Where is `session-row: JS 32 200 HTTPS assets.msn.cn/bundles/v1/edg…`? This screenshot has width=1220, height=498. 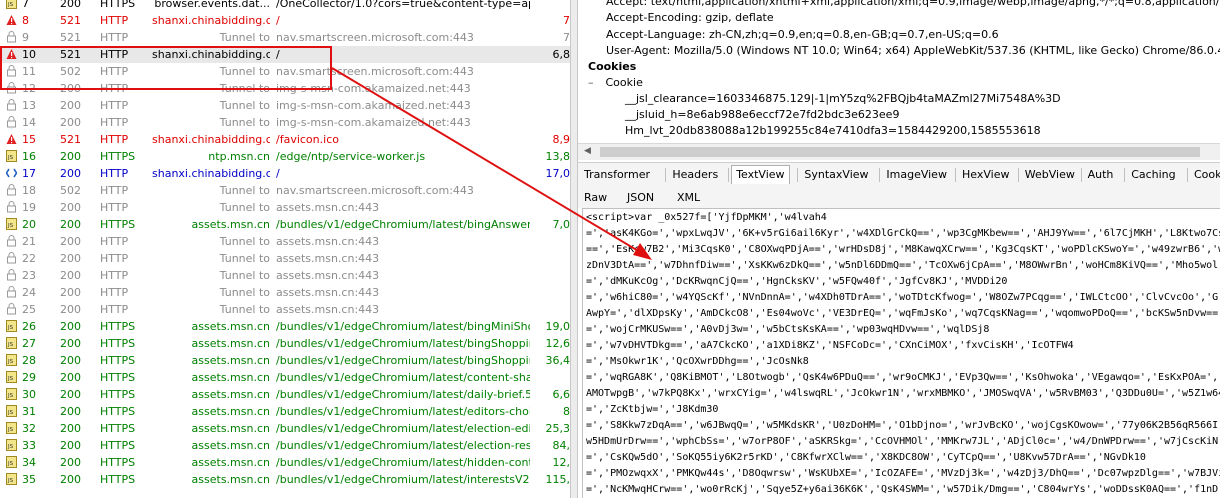 session-row: JS 32 200 HTTPS assets.msn.cn/bundles/v1/edg… is located at coordinates (285, 428).